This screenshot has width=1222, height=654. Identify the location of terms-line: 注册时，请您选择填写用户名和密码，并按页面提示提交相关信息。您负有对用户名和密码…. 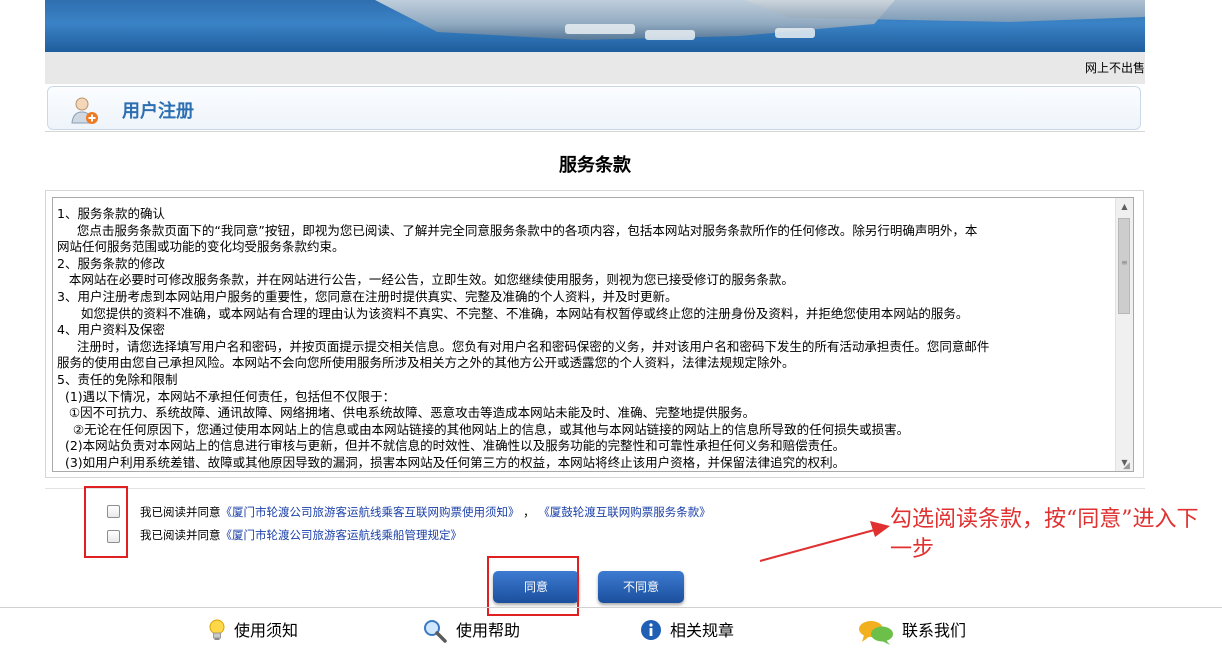
(523, 346).